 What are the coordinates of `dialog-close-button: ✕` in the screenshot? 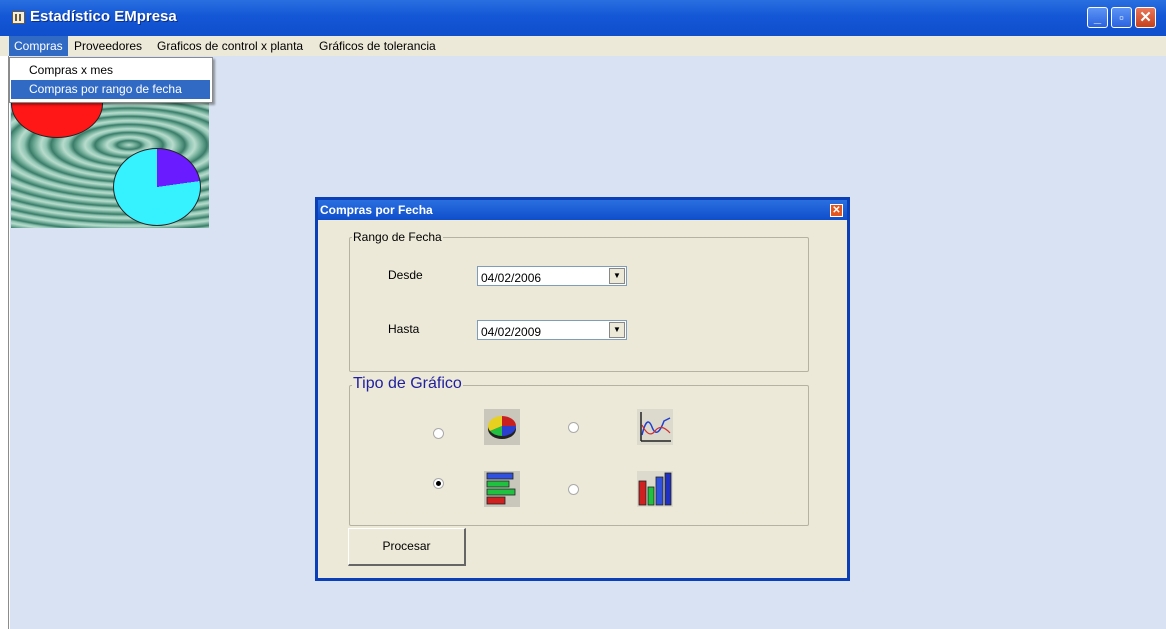 It's located at (836, 210).